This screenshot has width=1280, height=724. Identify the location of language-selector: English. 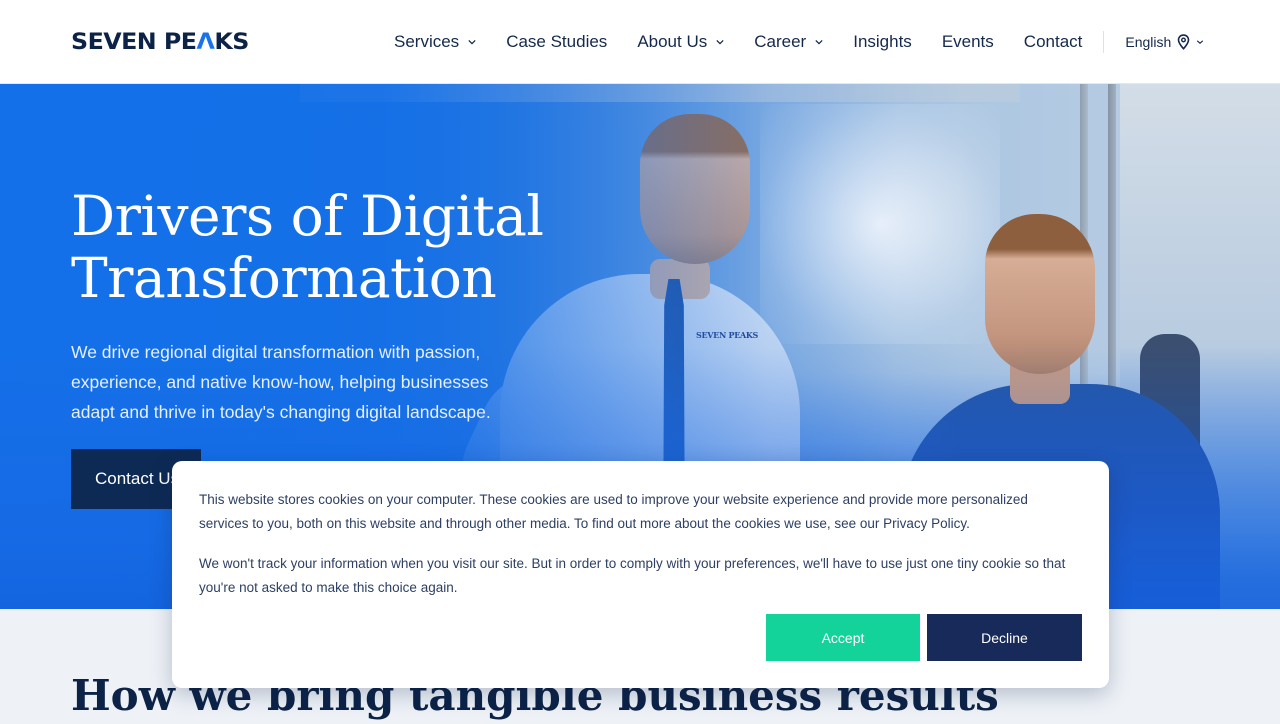
(1164, 42).